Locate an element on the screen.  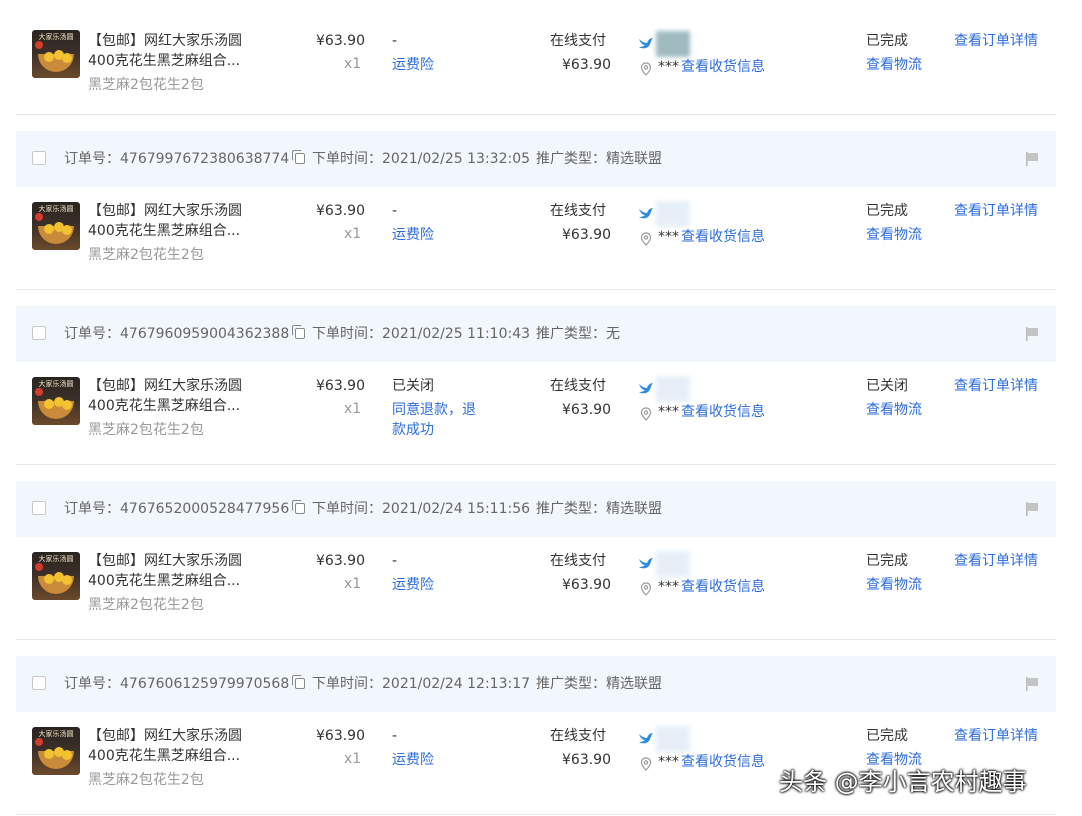
promo-type: 推广类型：无 is located at coordinates (578, 334).